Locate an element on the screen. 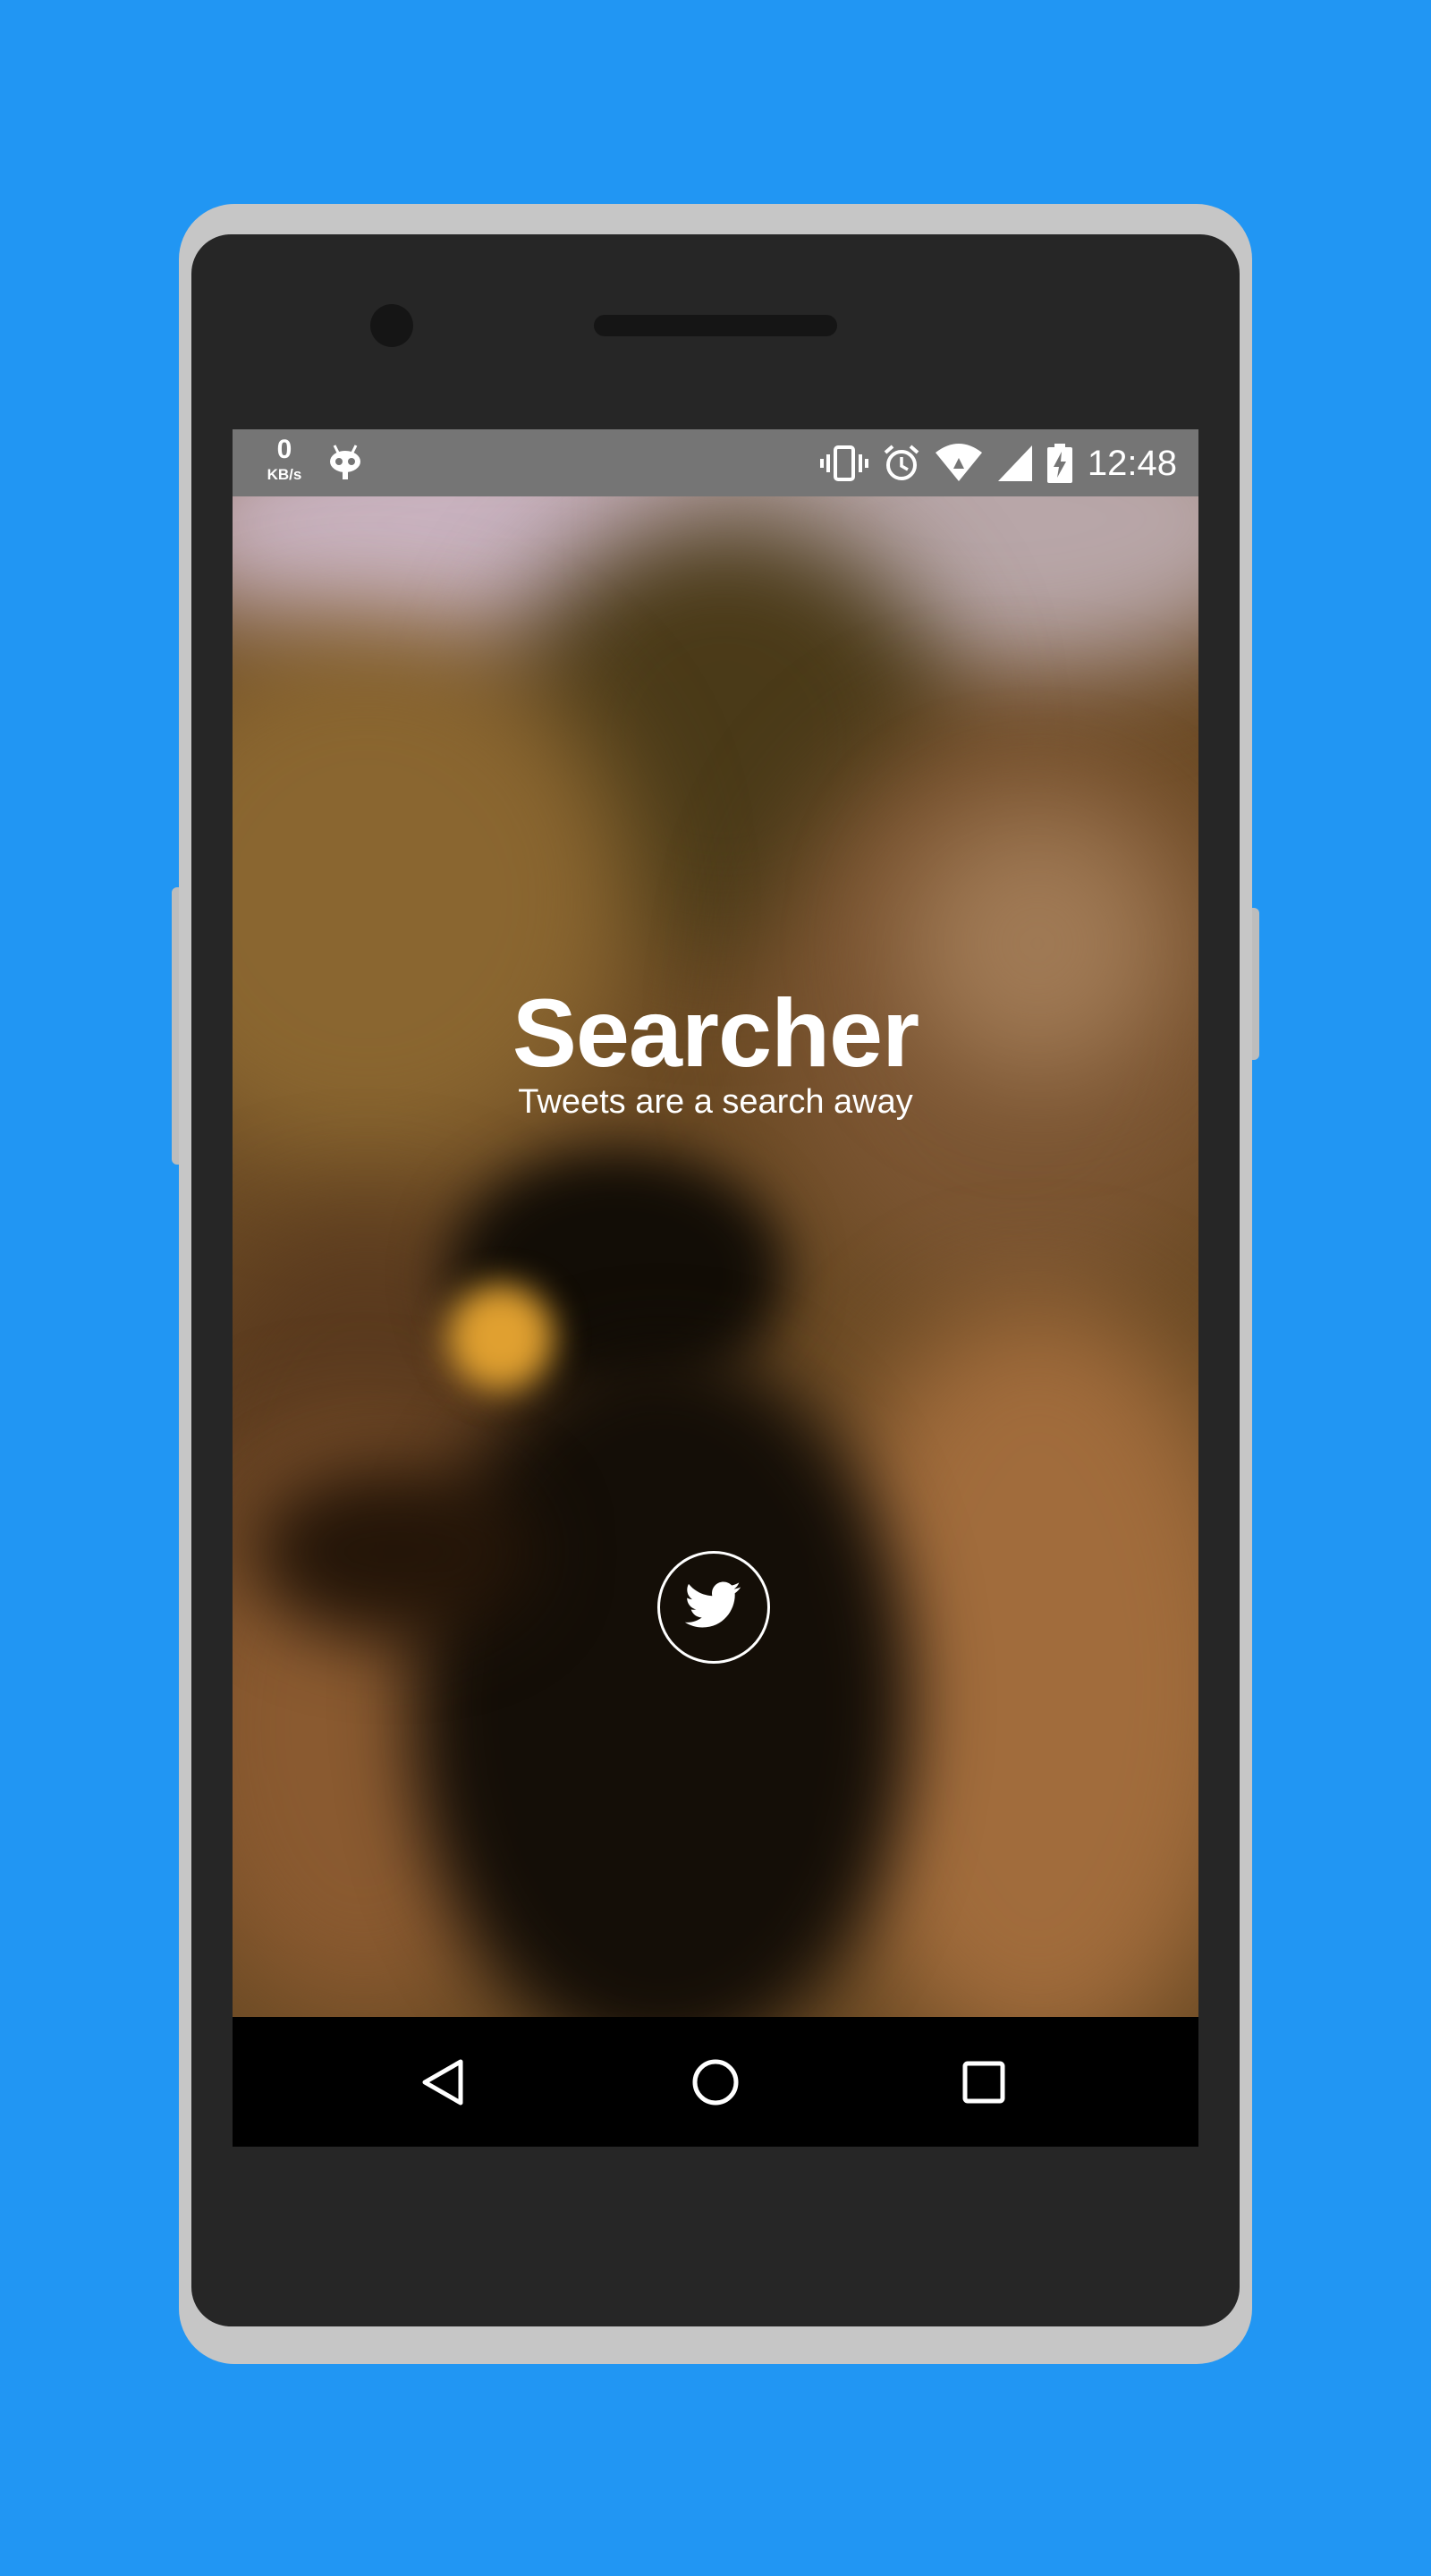 The image size is (1431, 2576). network-speed-unit: KB/s is located at coordinates (285, 474).